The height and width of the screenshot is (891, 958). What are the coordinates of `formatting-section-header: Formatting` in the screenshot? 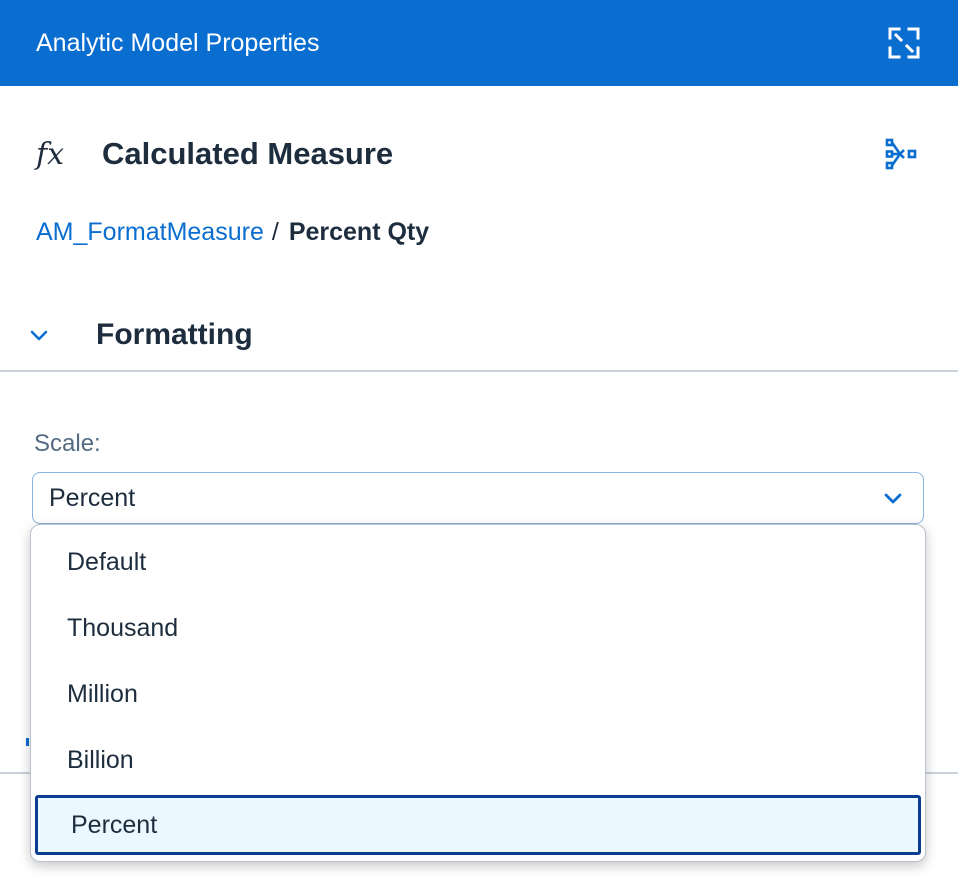 It's located at (479, 336).